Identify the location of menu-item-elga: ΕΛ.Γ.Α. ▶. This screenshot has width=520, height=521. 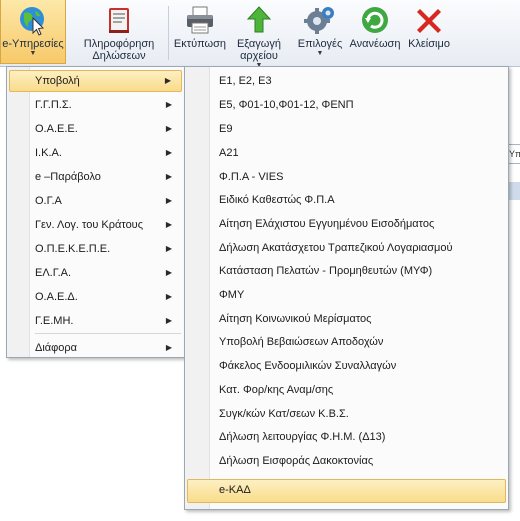
(95, 273).